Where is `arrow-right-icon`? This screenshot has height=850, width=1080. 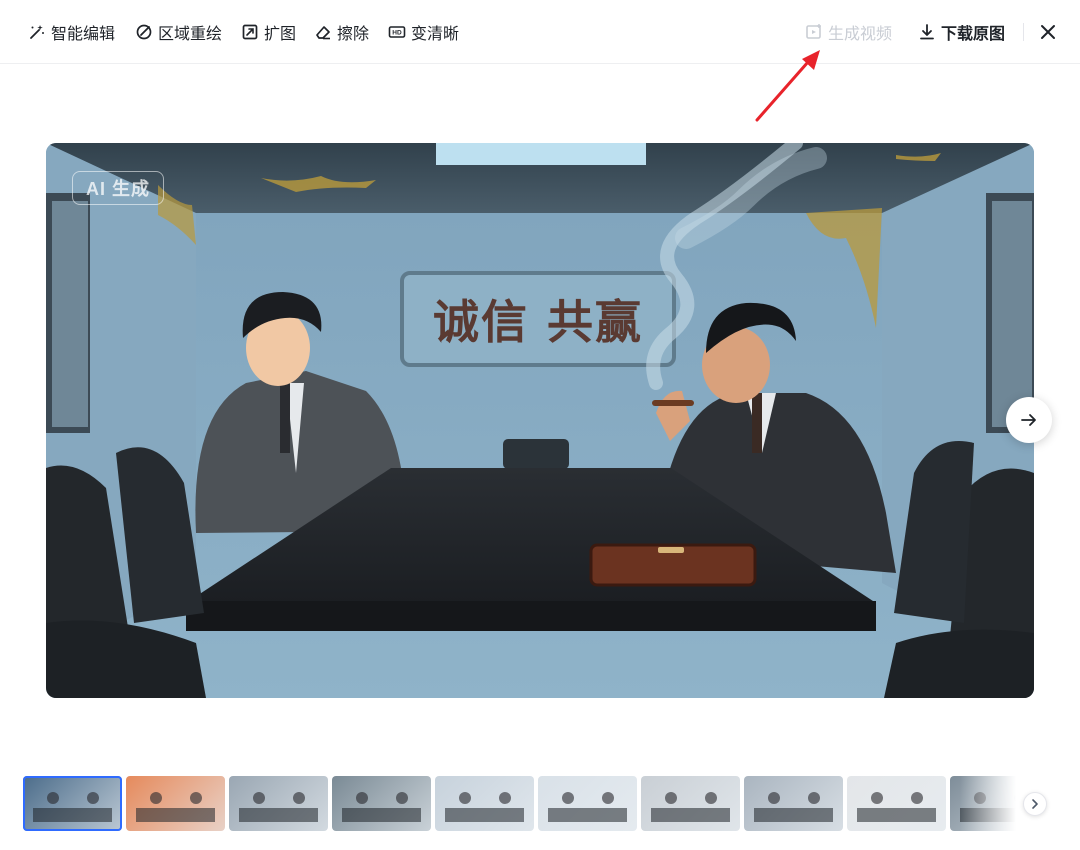
arrow-right-icon is located at coordinates (1028, 420).